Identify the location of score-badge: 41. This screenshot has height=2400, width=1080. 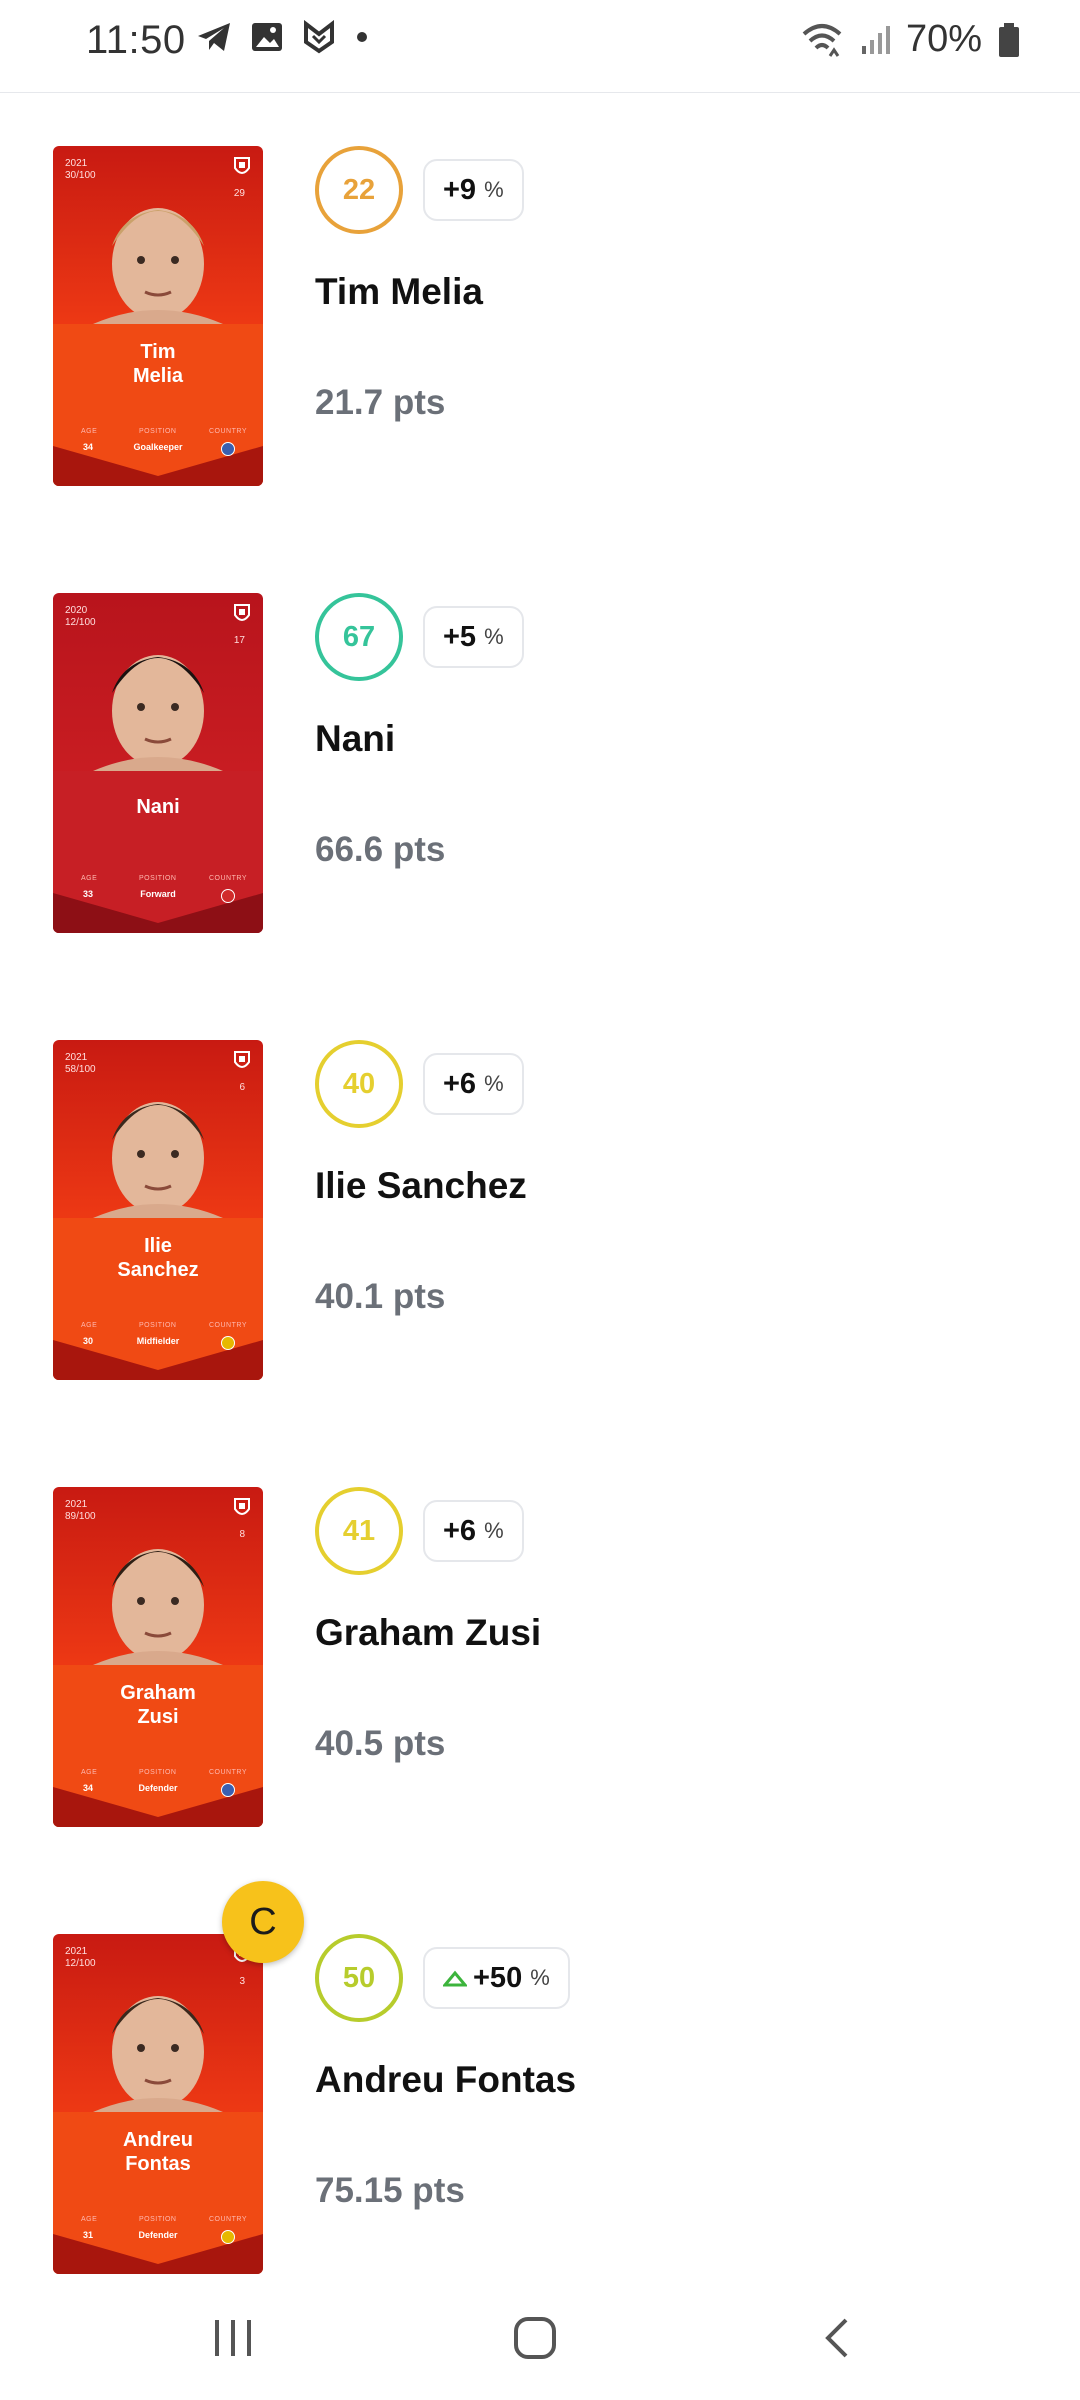
(359, 1531).